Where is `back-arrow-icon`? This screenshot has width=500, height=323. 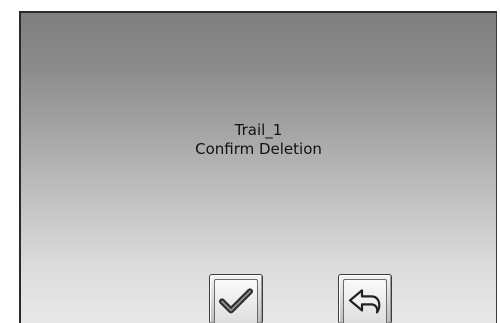 back-arrow-icon is located at coordinates (364, 301).